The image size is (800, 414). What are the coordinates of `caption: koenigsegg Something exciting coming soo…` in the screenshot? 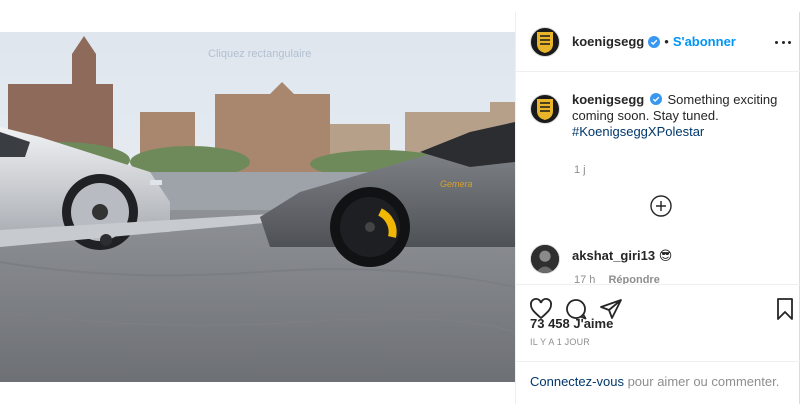 It's located at (660, 116).